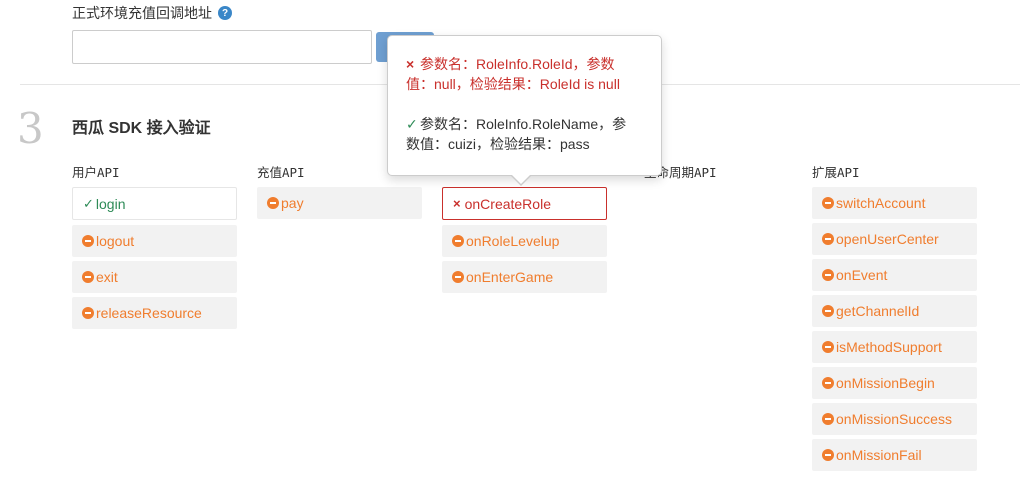 The width and height of the screenshot is (1027, 489). I want to click on api-button-open-user-center: openUserCenter, so click(894, 239).